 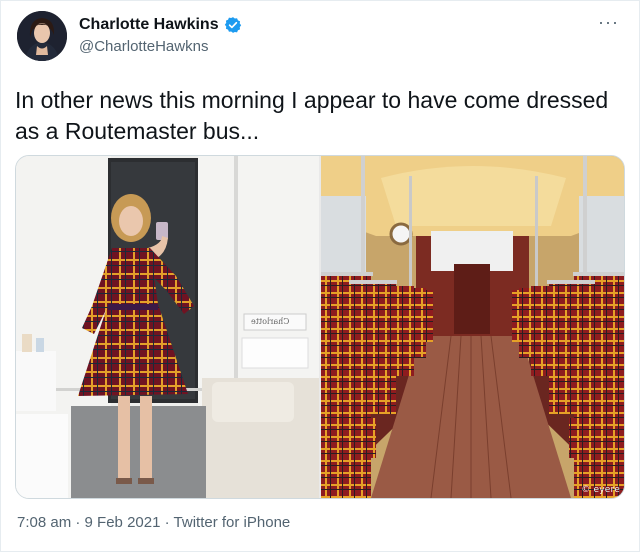 What do you see at coordinates (270, 321) in the screenshot?
I see `chair-name-label: Charlotte` at bounding box center [270, 321].